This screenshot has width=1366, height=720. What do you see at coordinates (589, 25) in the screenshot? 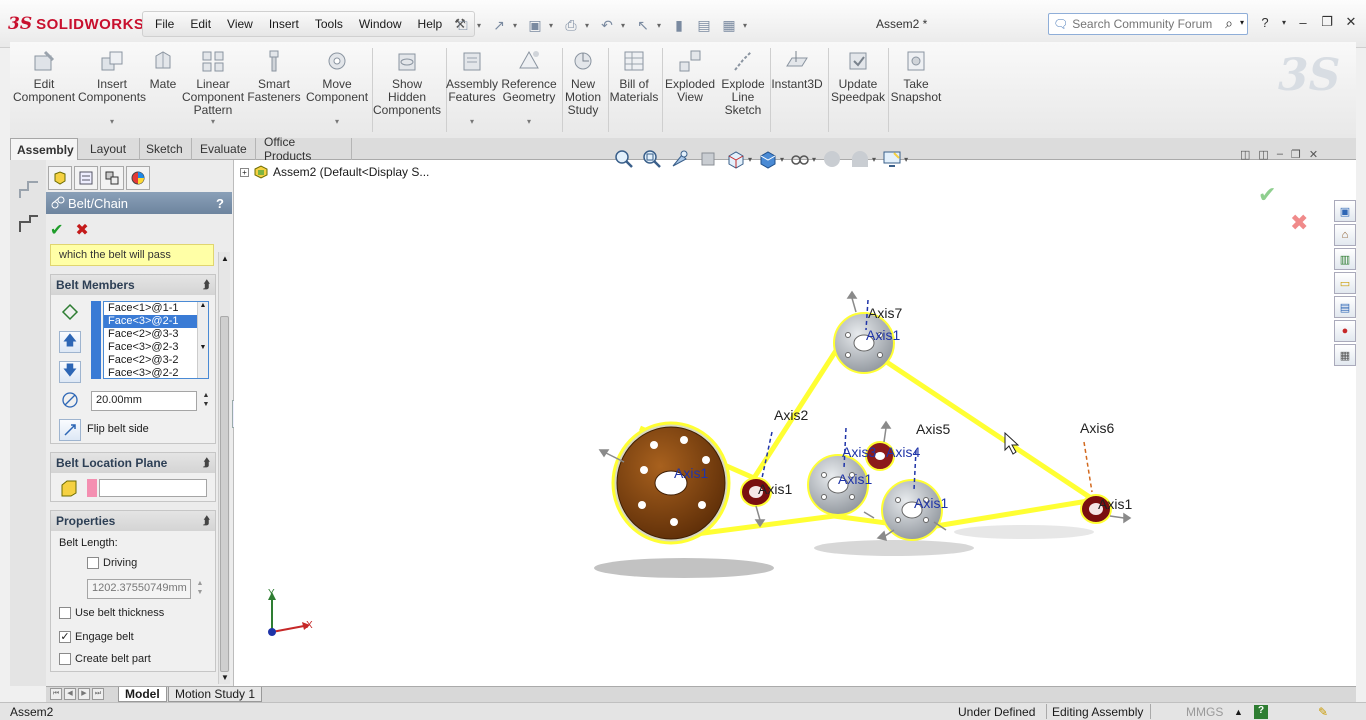
I see `print-dropdown-icon: ▾` at bounding box center [589, 25].